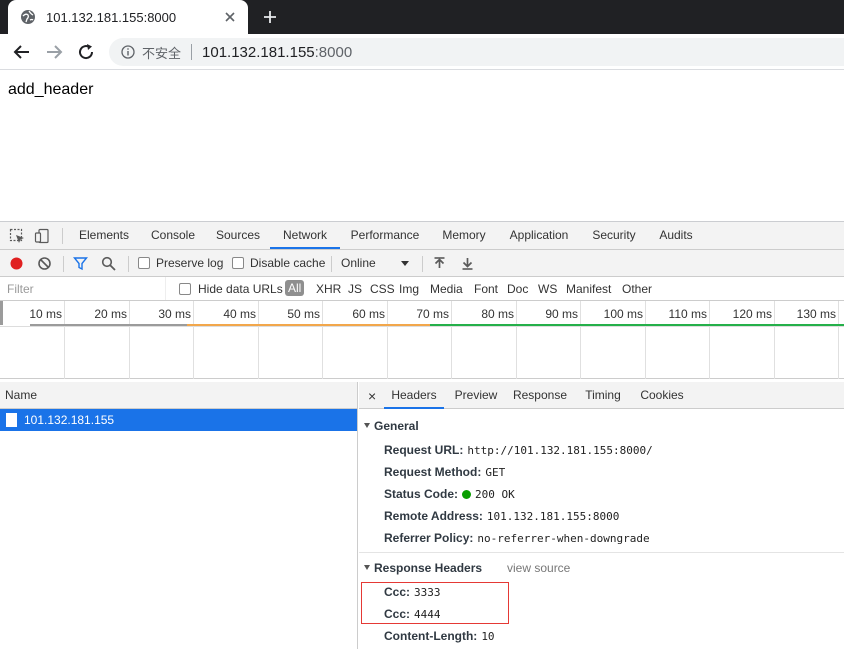 This screenshot has height=649, width=844. Describe the element at coordinates (178, 420) in the screenshot. I see `request-row: 101.132.181.155` at that location.